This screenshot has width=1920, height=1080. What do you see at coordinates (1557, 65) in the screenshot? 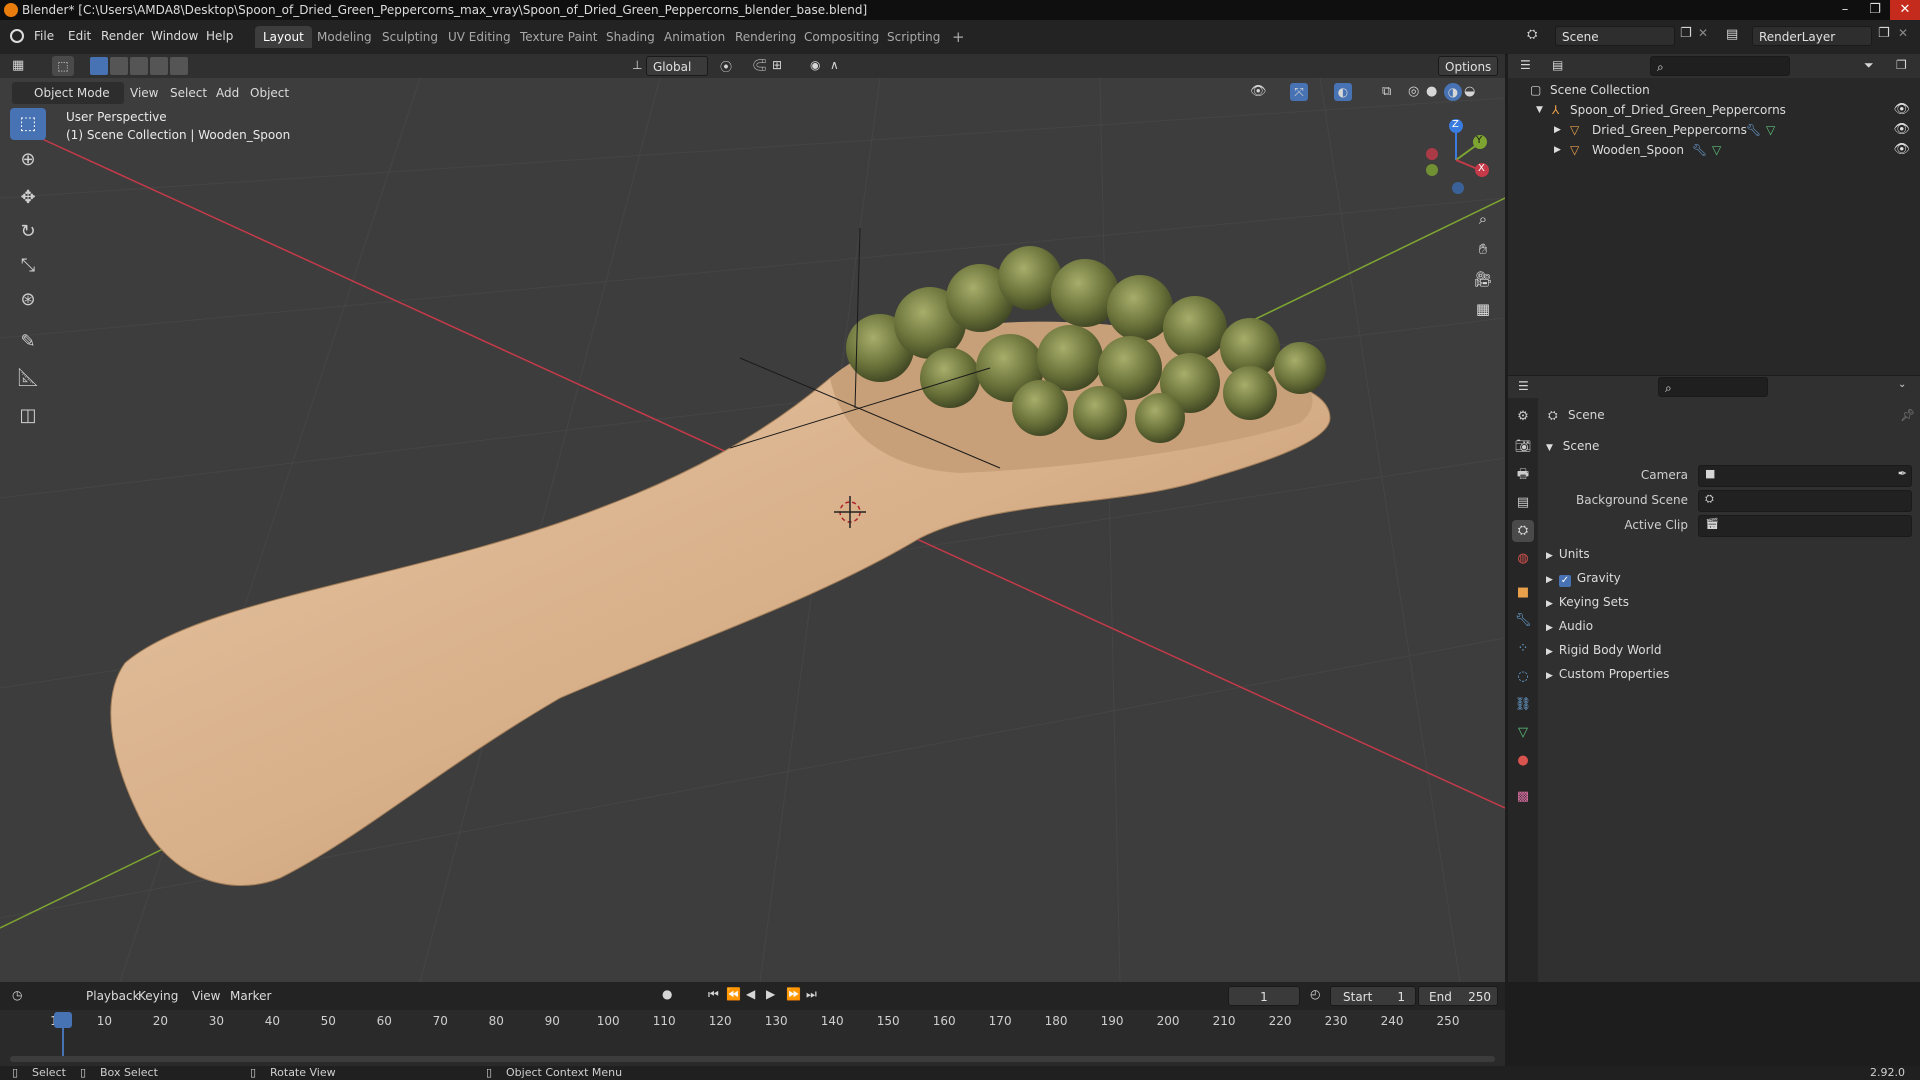
I see `display-mode-icon: ▤` at bounding box center [1557, 65].